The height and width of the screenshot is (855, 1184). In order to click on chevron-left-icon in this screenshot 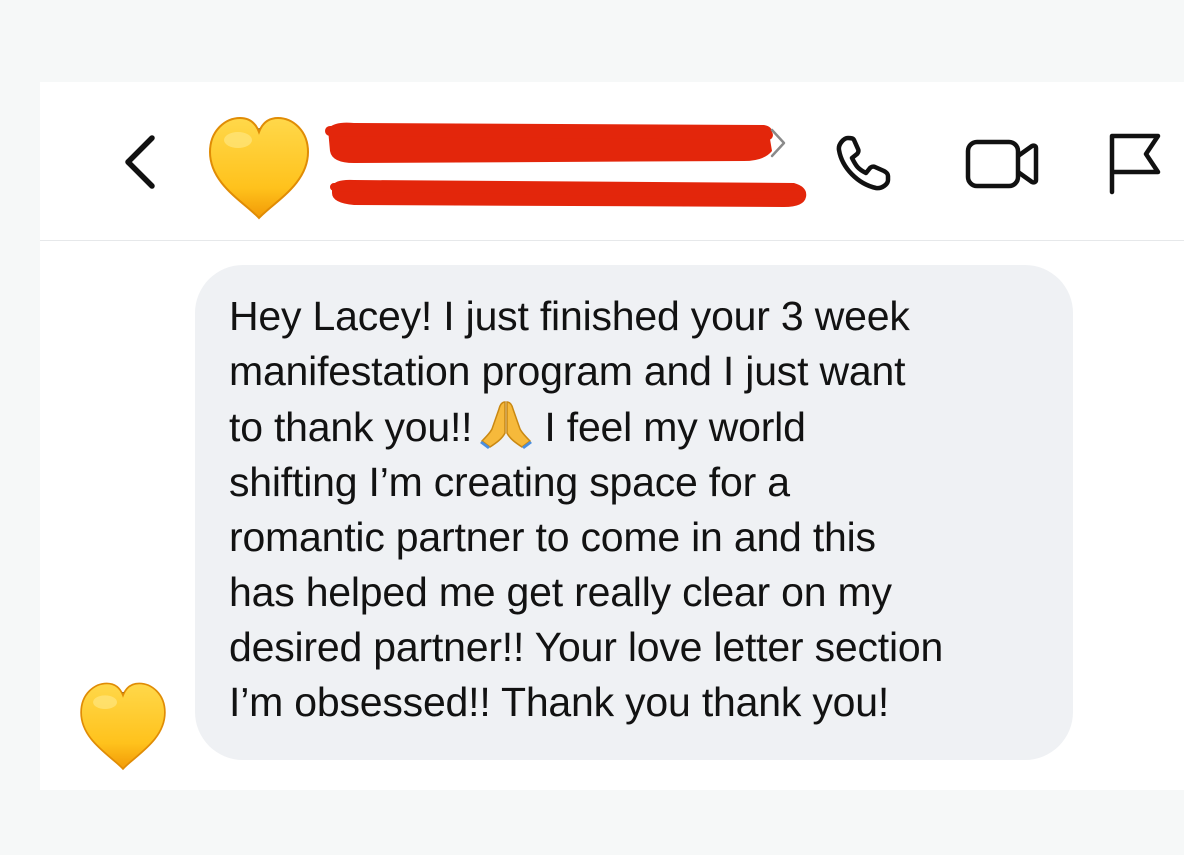, I will do `click(140, 162)`.